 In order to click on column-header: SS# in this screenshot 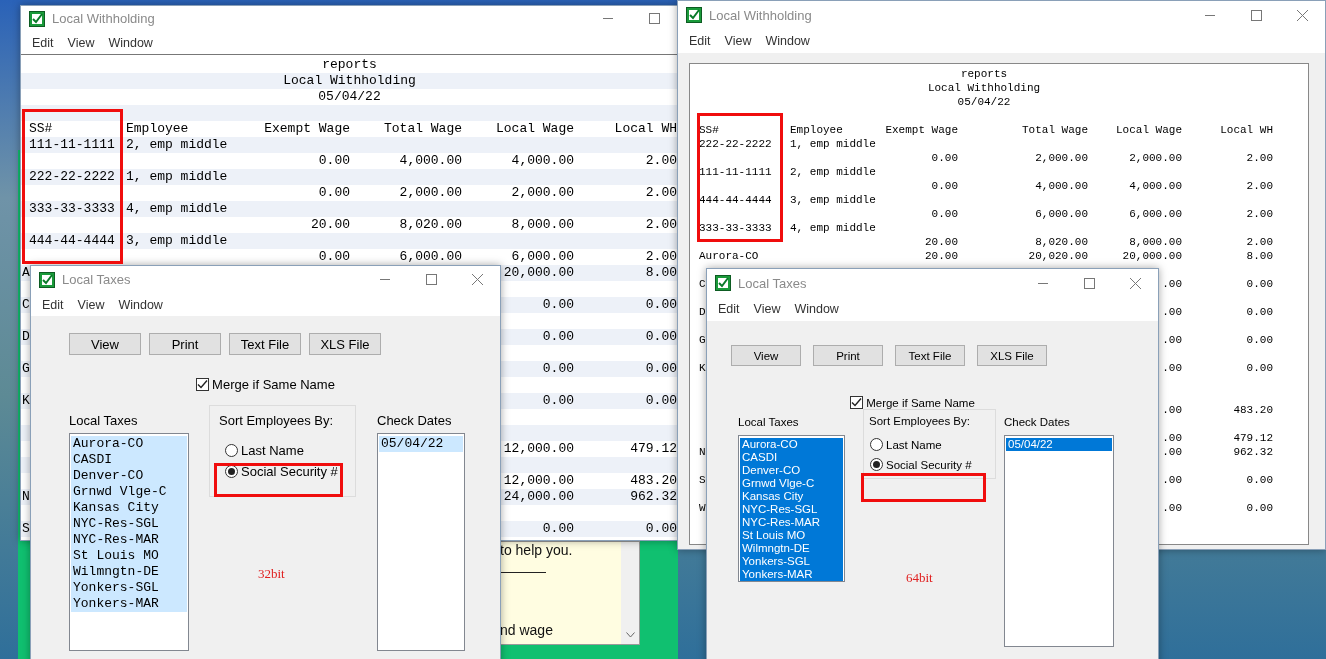, I will do `click(709, 130)`.